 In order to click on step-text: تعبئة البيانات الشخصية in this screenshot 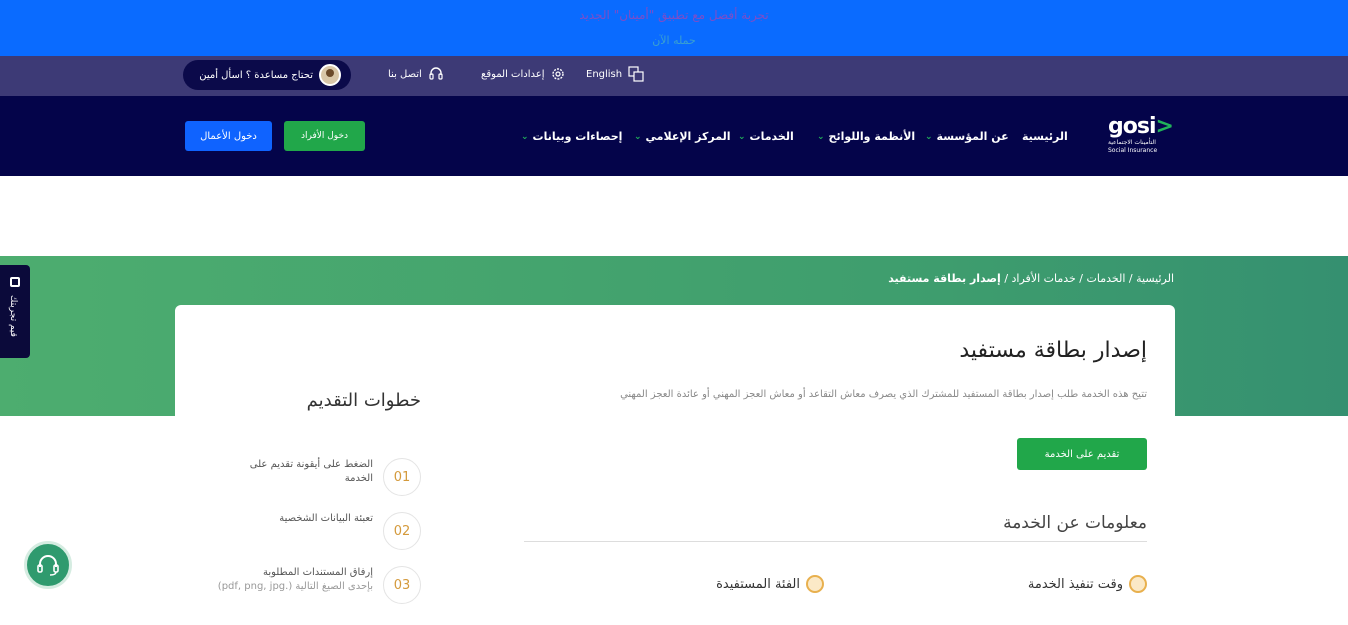, I will do `click(326, 518)`.